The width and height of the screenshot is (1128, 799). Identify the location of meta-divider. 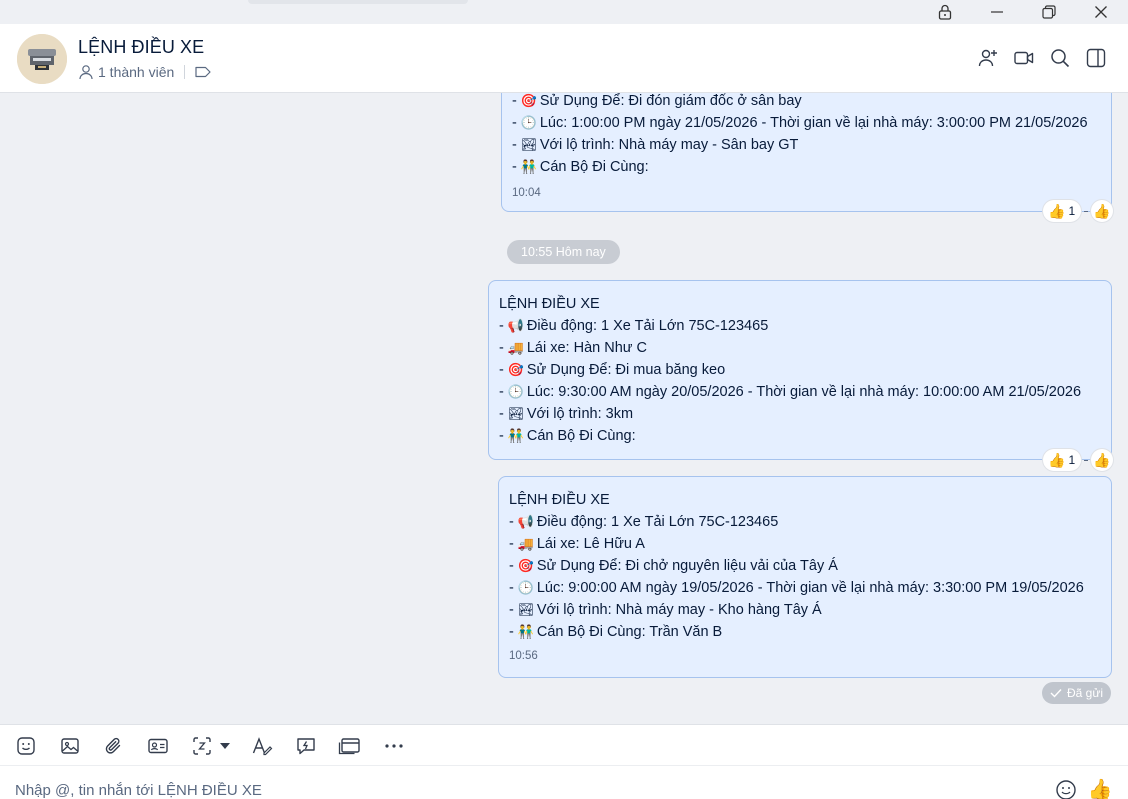
(185, 72).